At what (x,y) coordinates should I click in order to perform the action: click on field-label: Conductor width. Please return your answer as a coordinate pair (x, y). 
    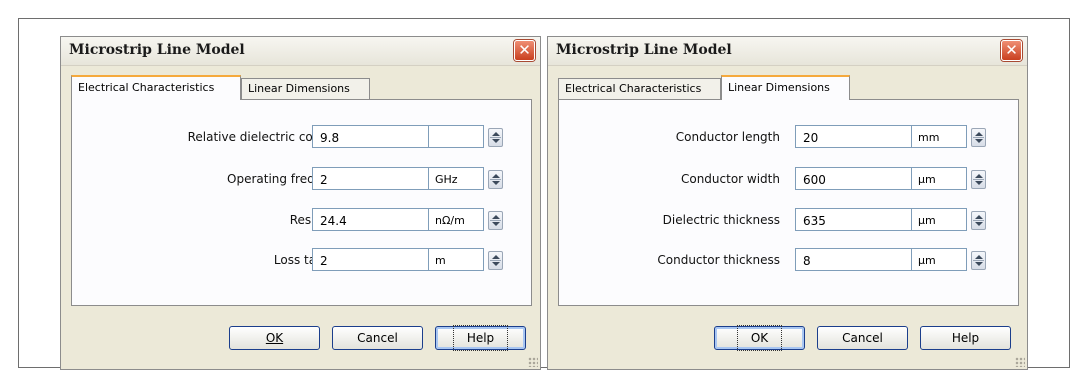
    Looking at the image, I should click on (730, 179).